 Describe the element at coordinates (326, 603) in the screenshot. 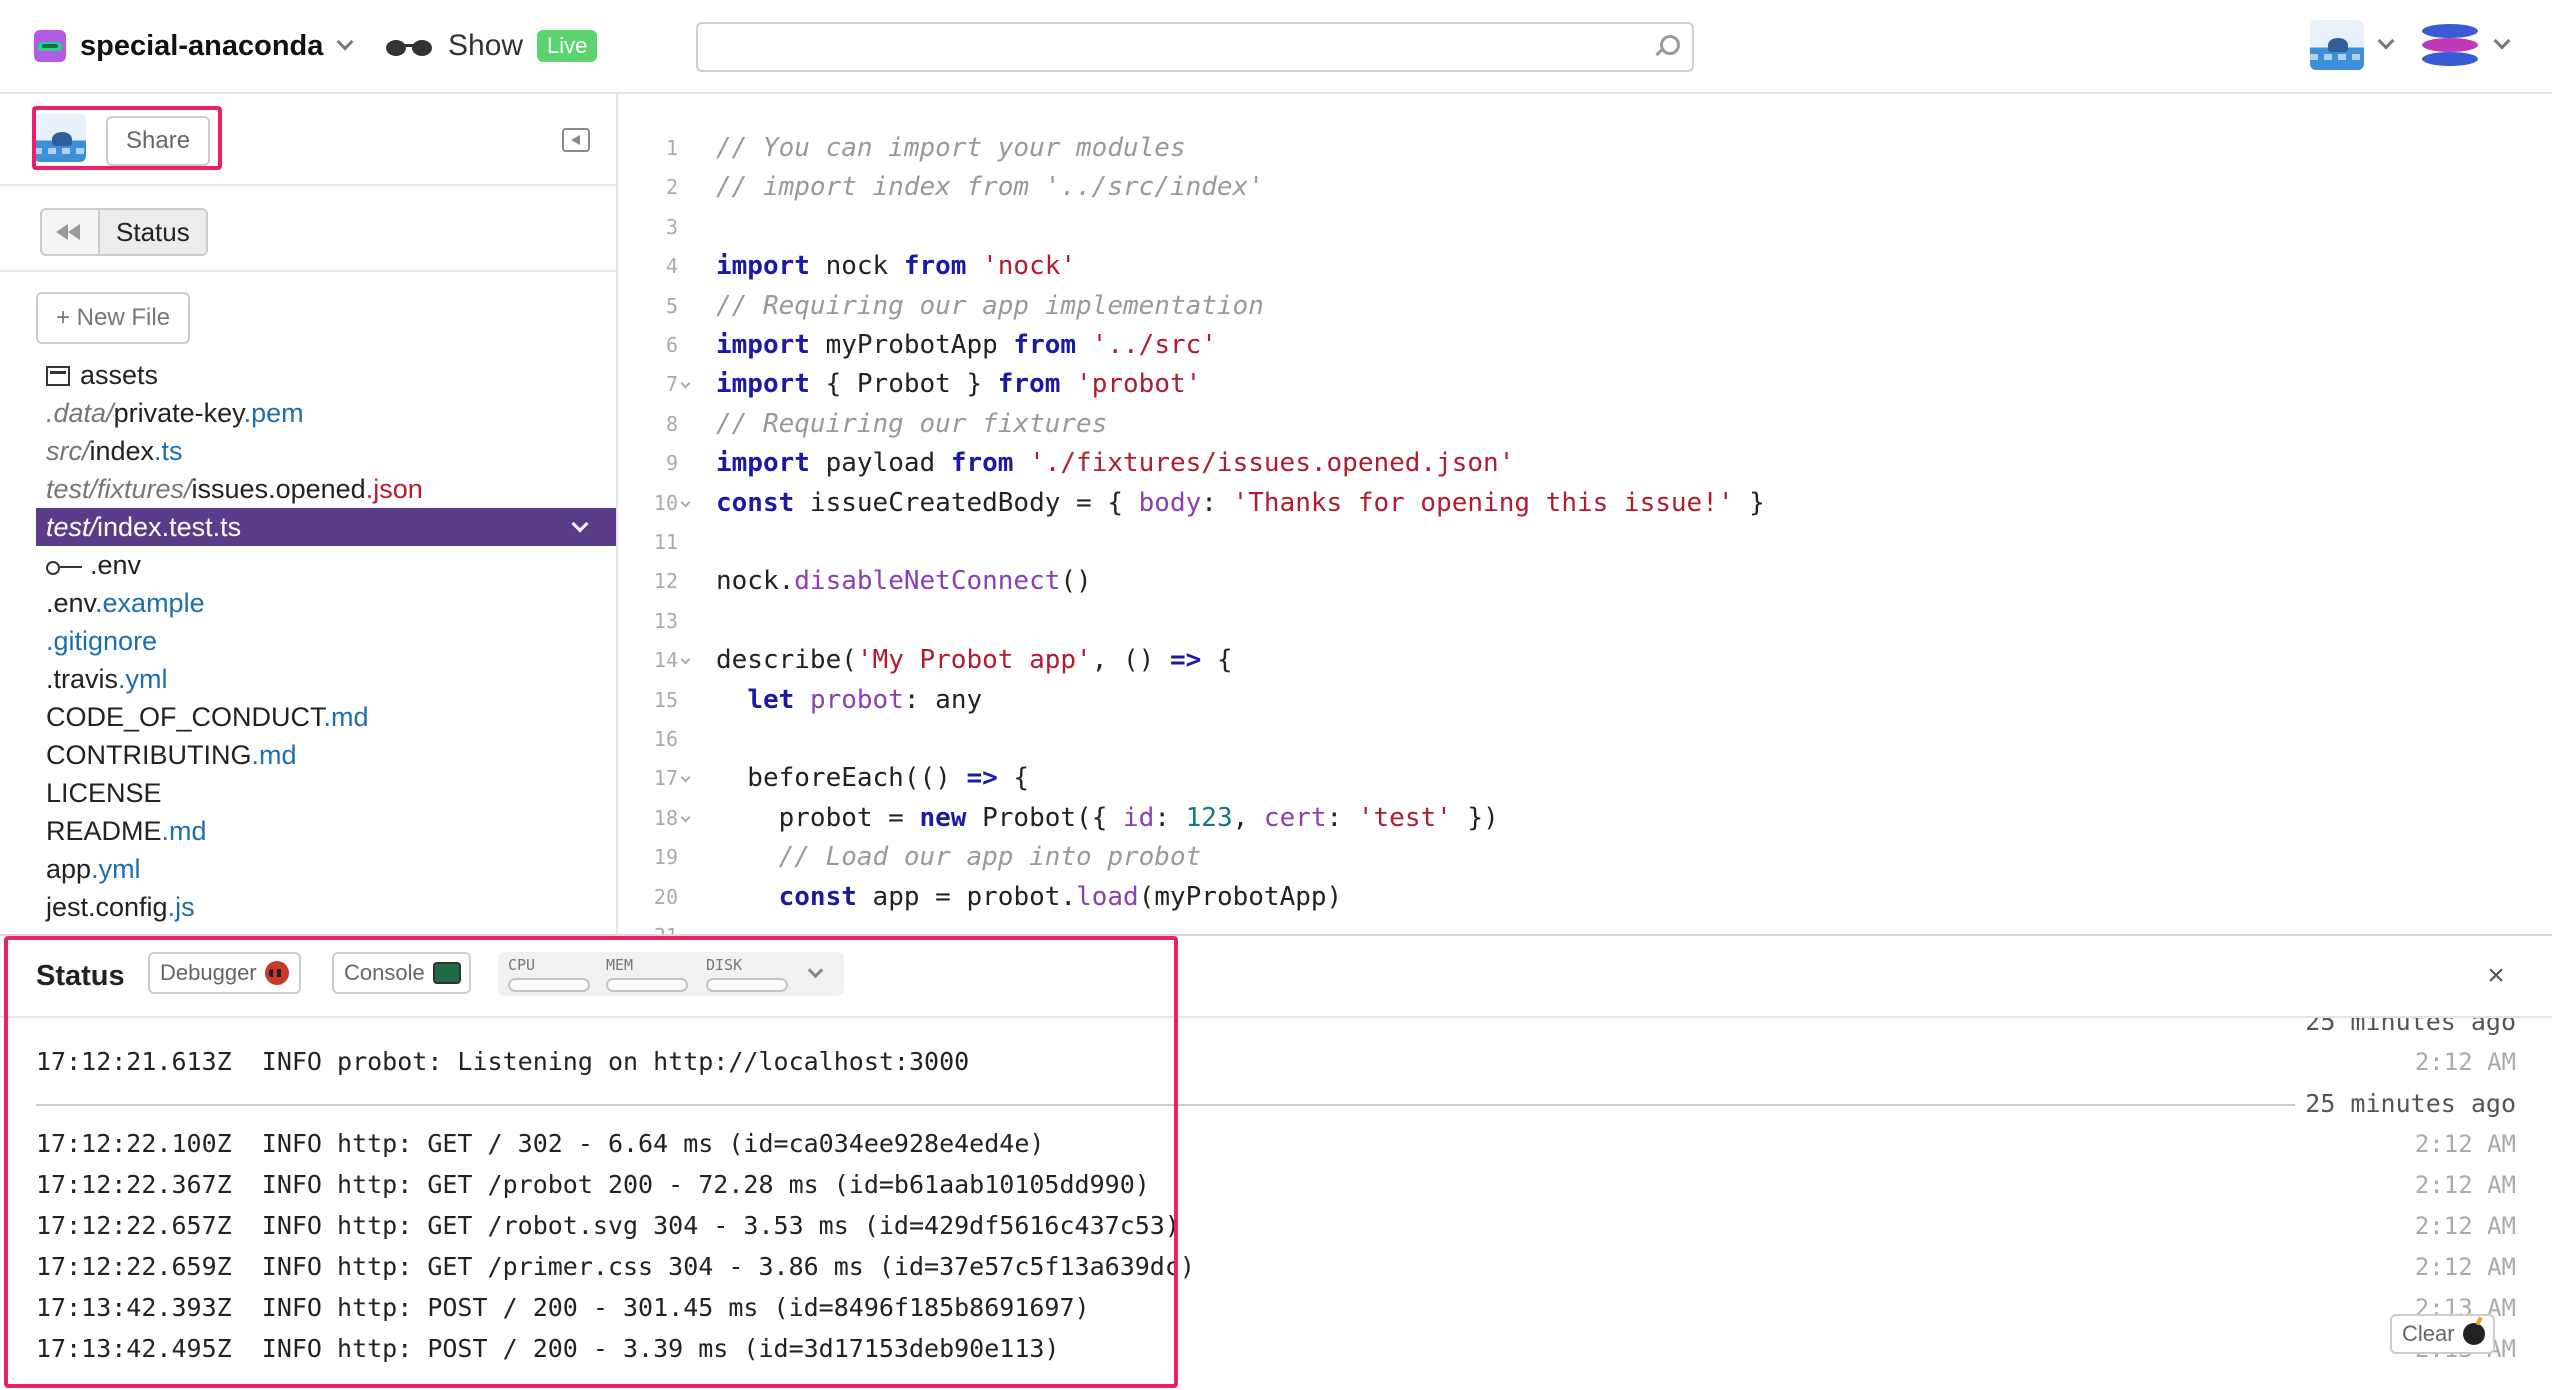

I see `file-item: .env.example` at that location.